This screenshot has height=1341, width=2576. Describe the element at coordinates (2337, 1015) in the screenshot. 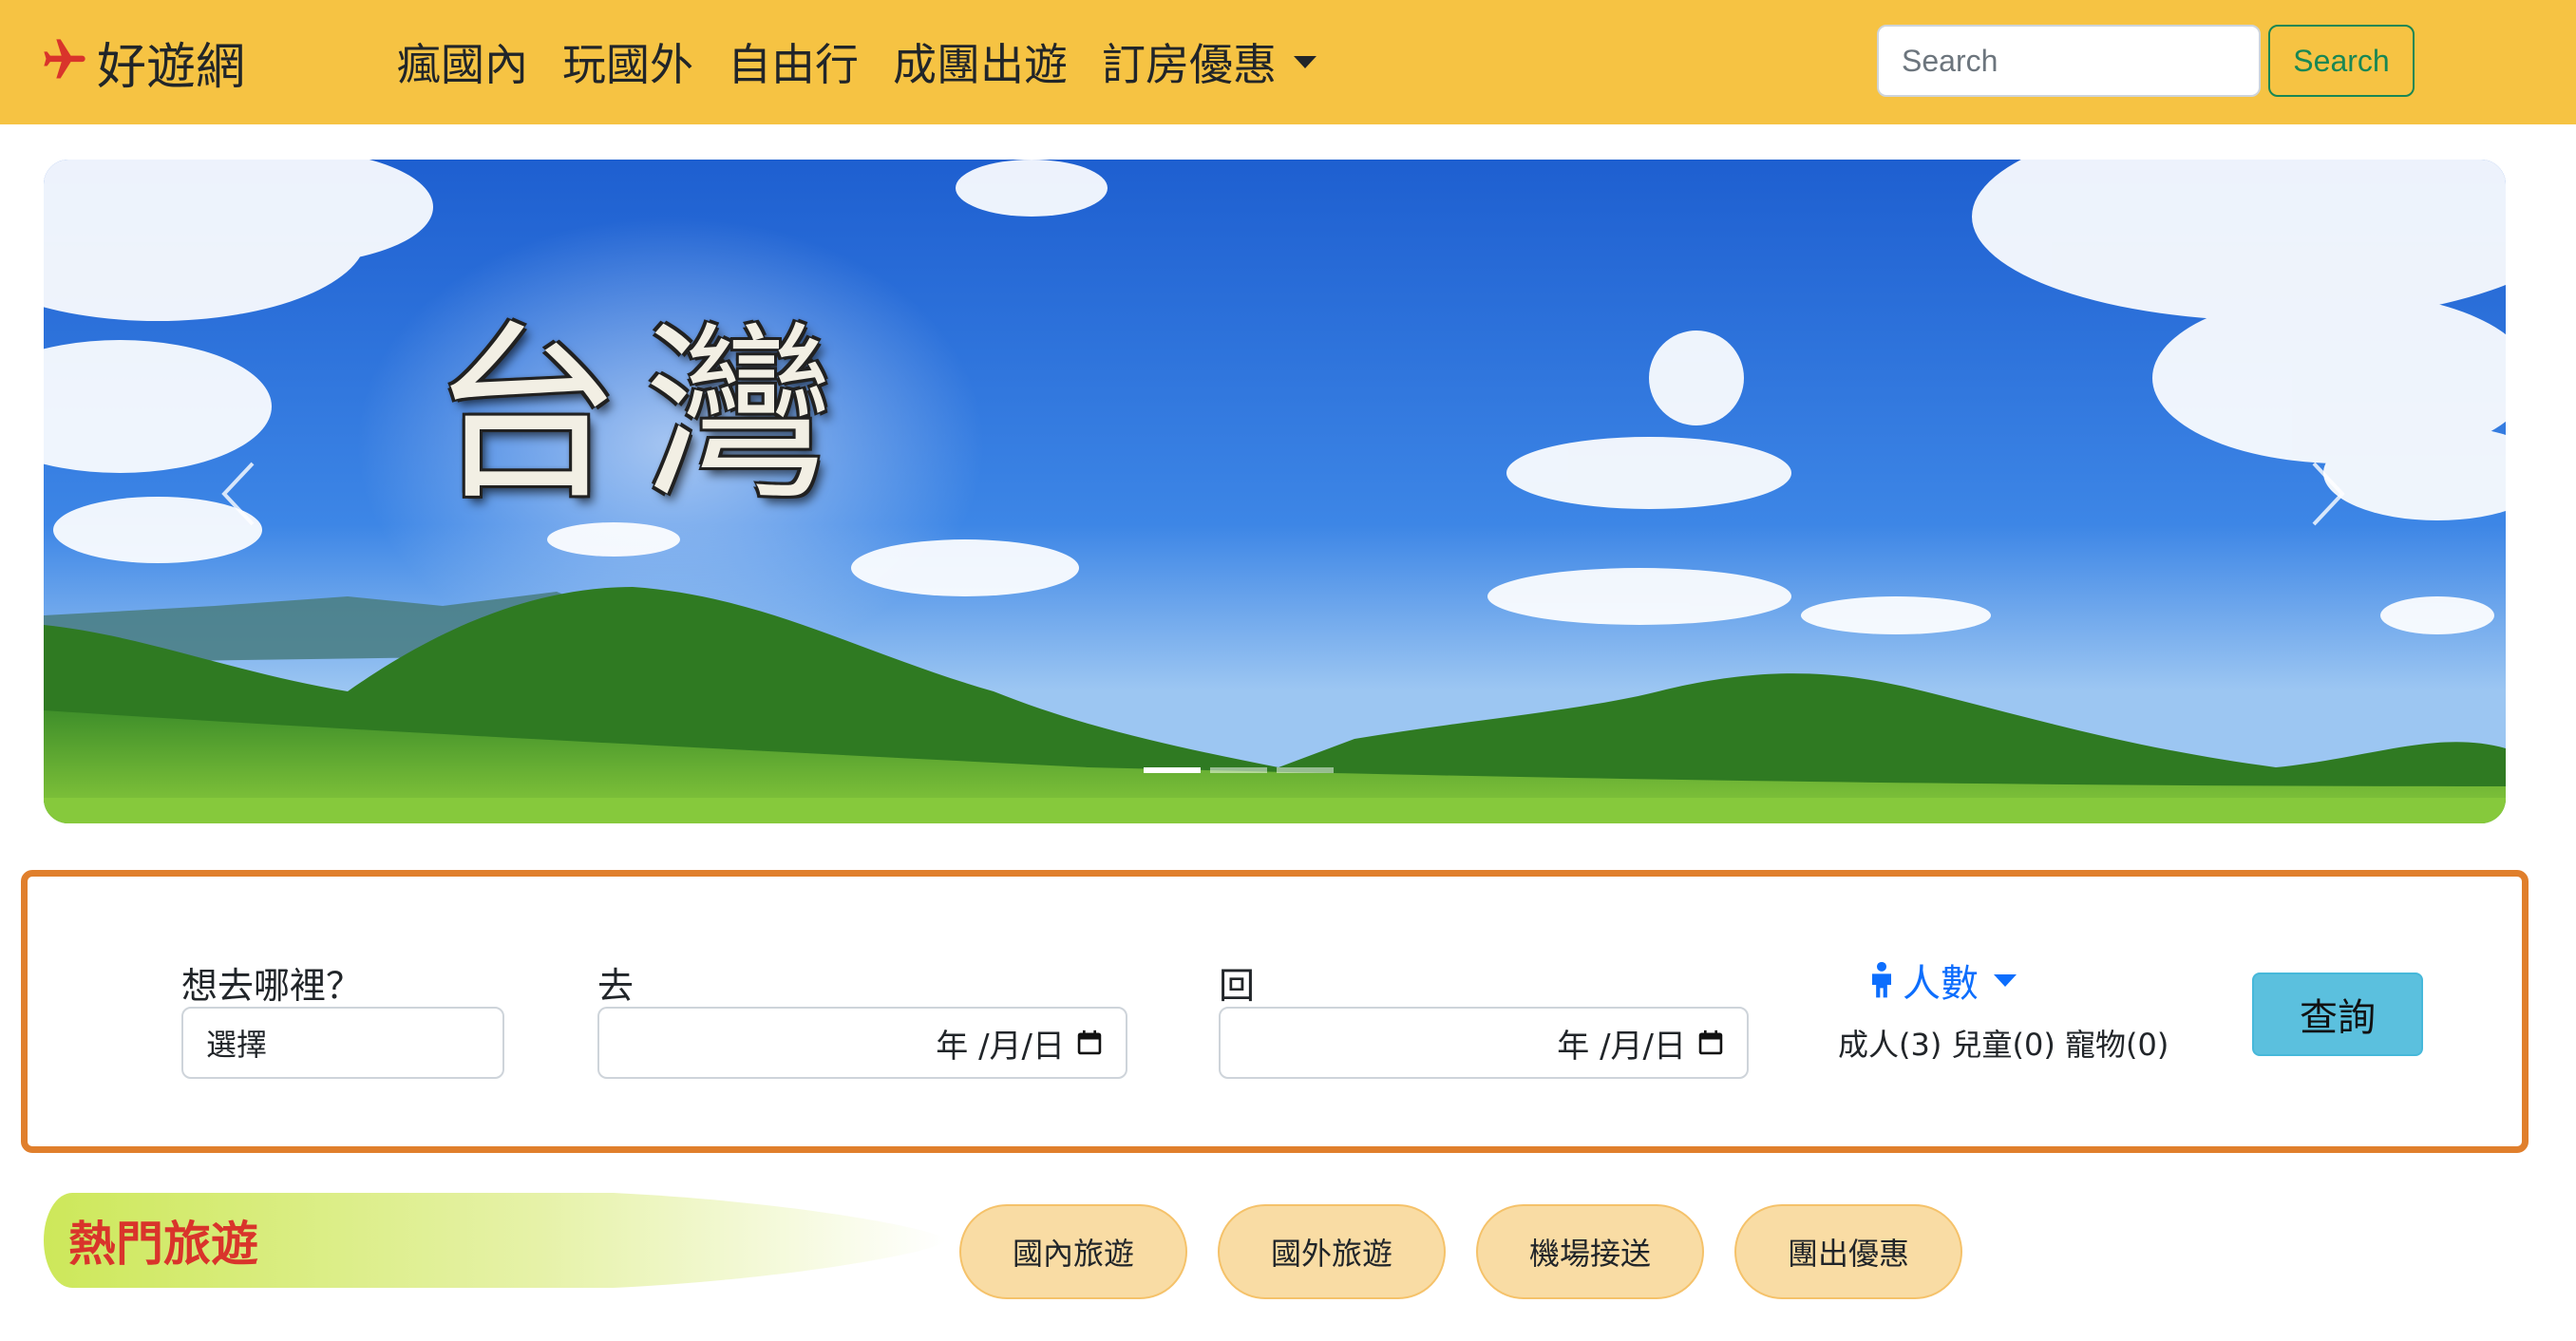

I see `query-button: 查詢` at that location.